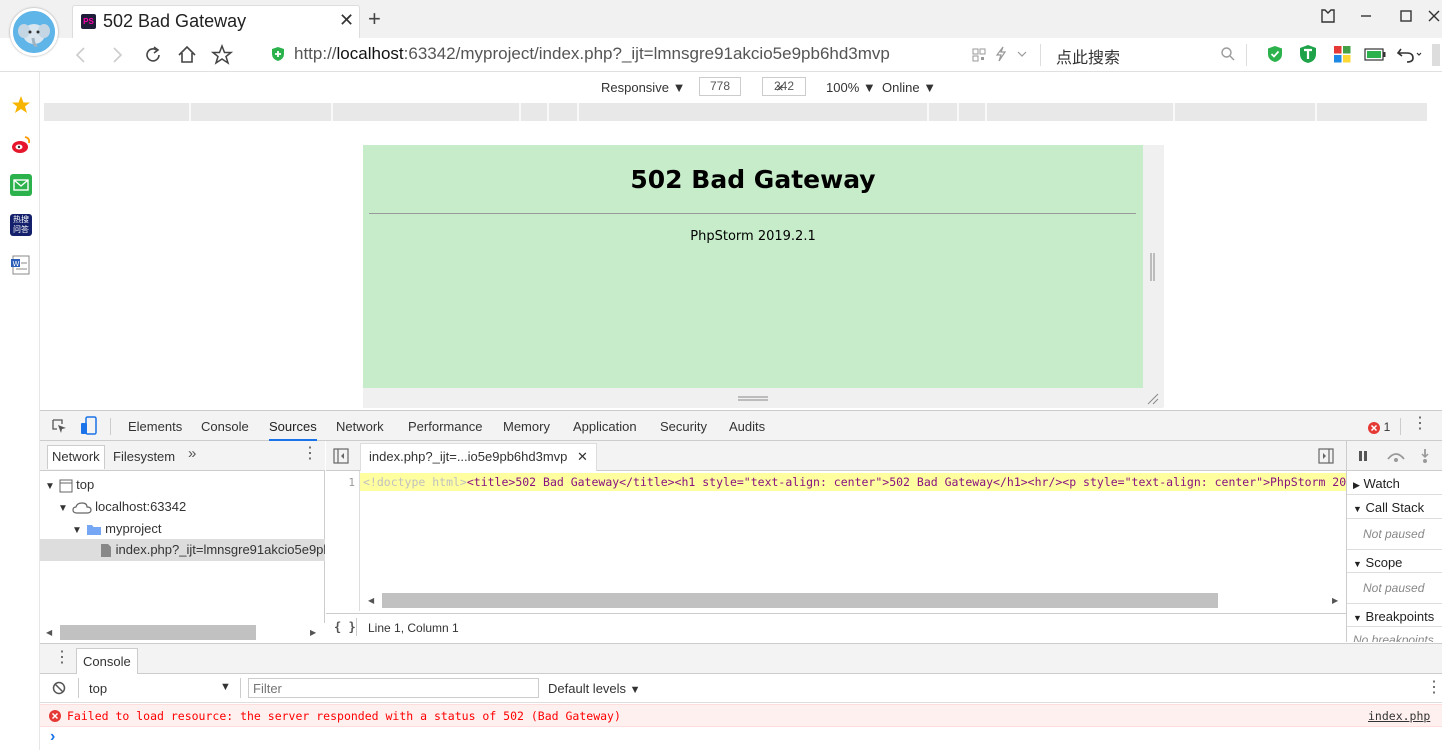  What do you see at coordinates (1366, 16) in the screenshot?
I see `minimize-icon` at bounding box center [1366, 16].